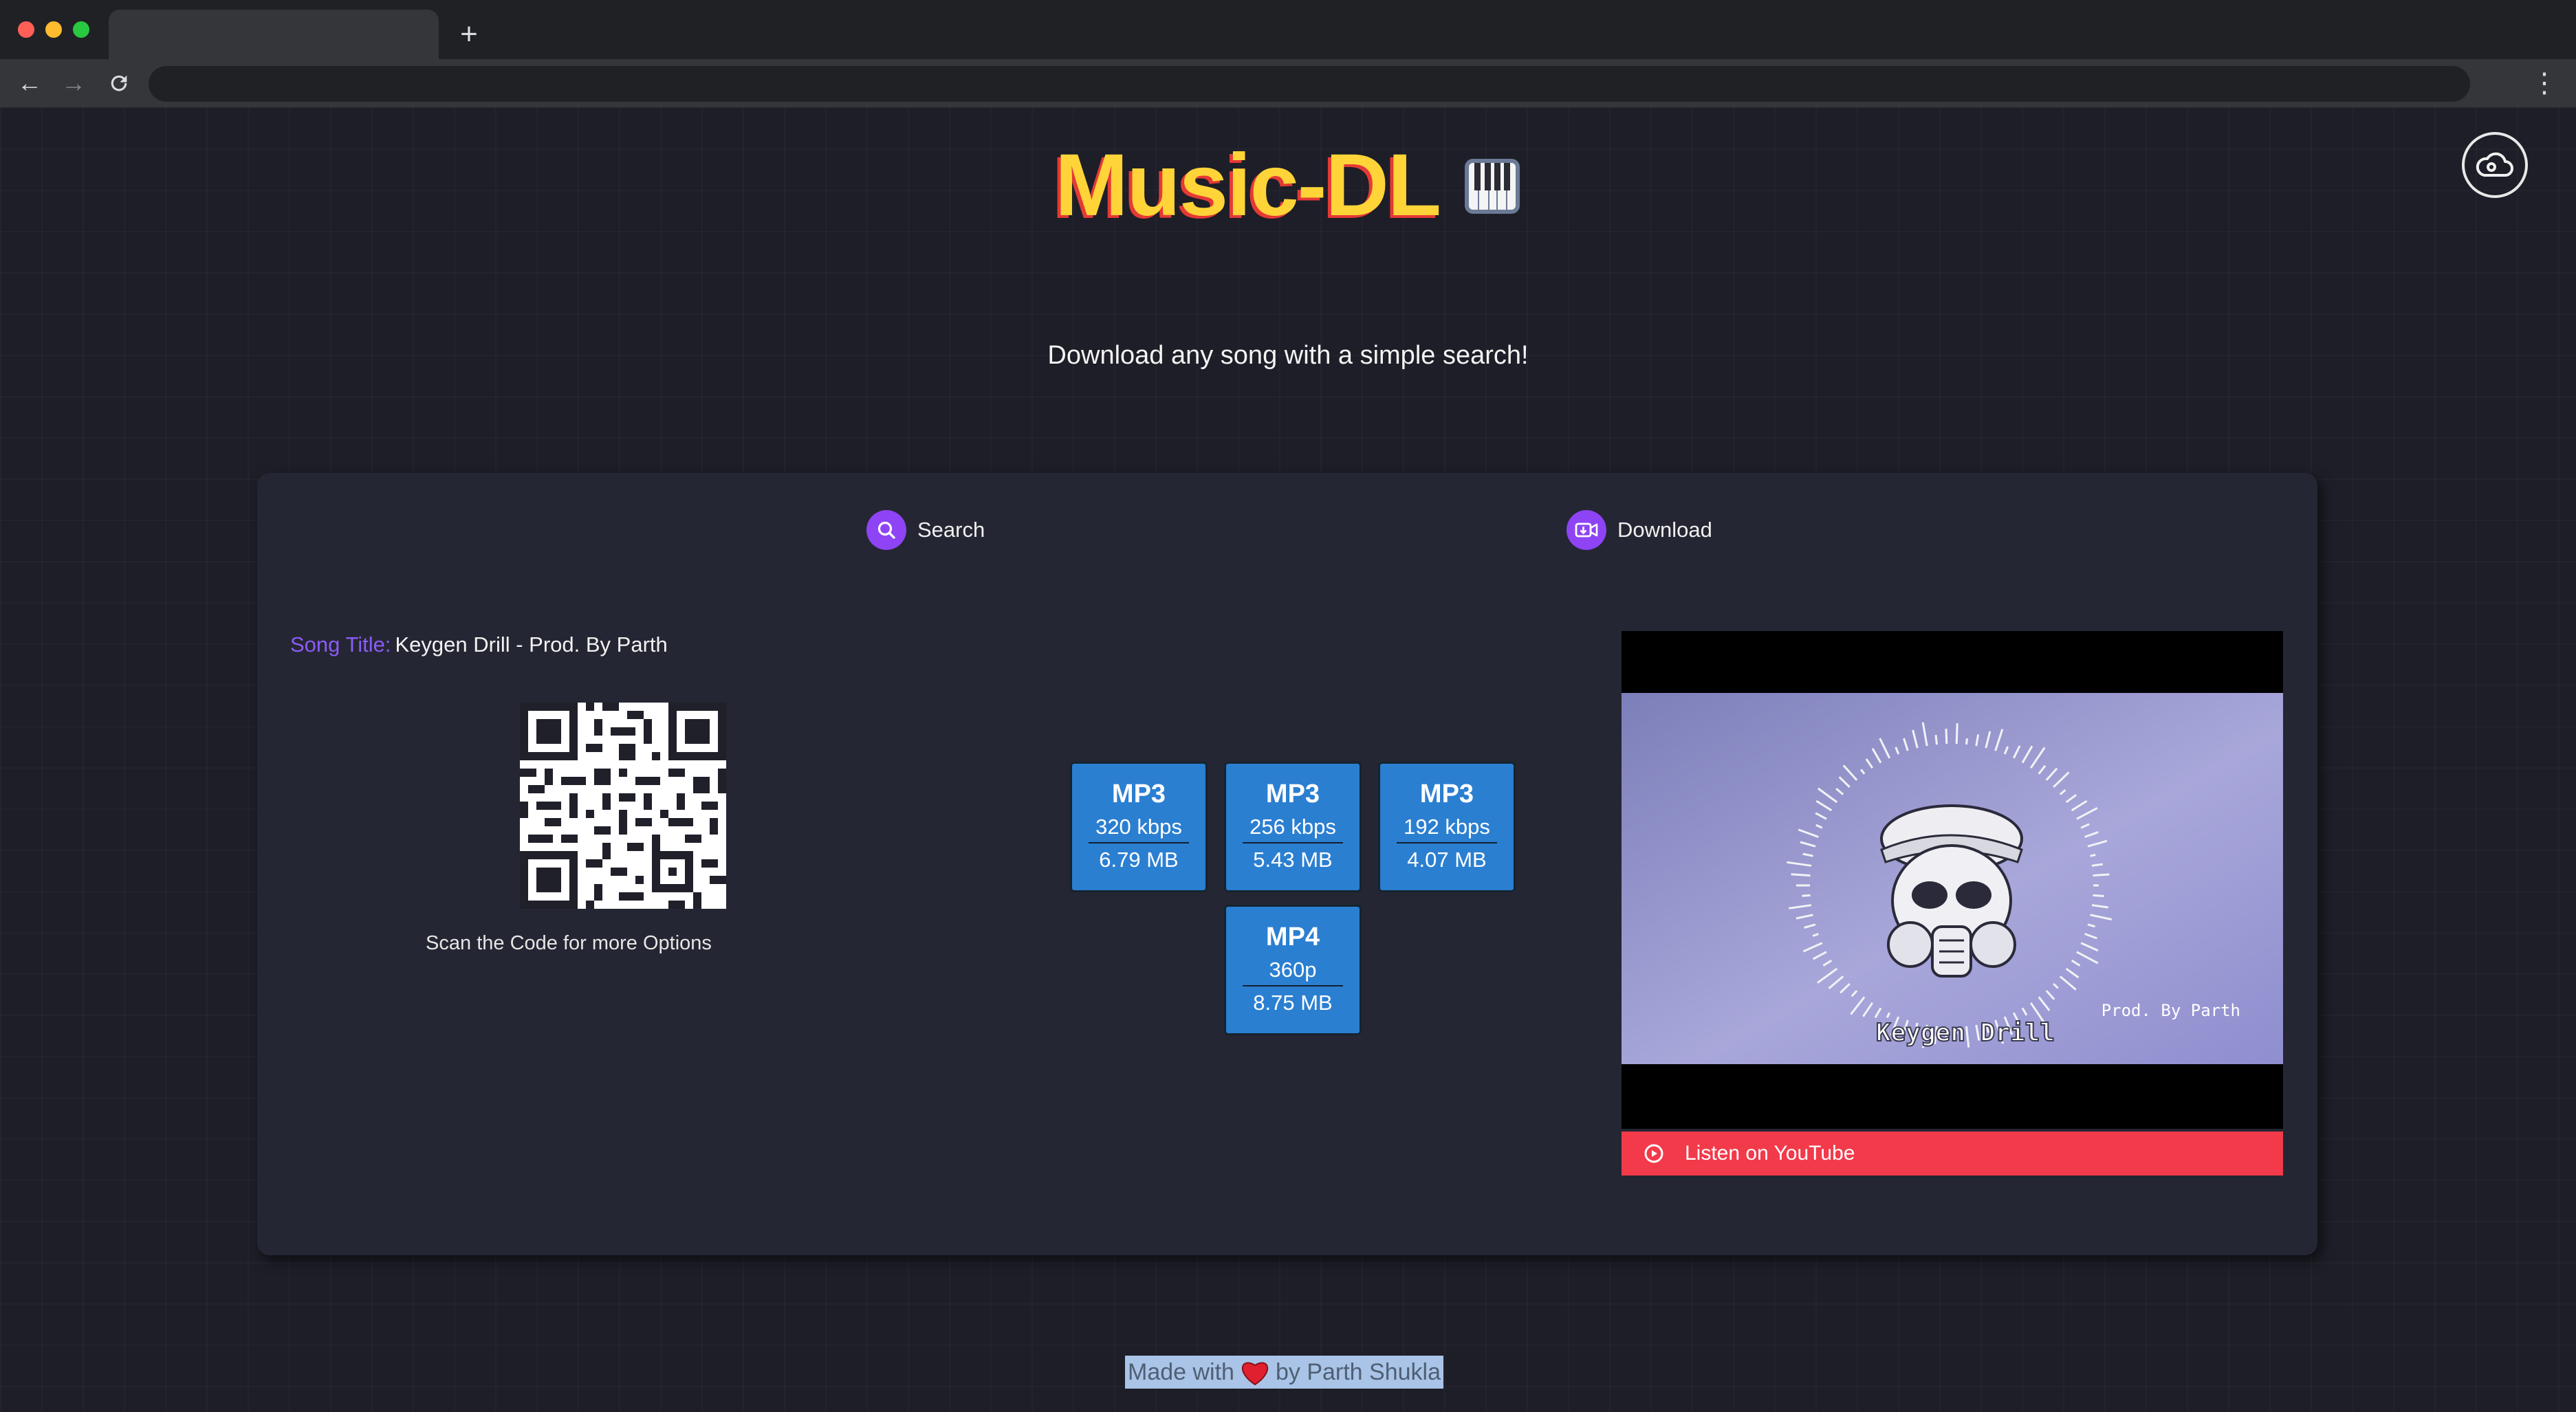  I want to click on footer: Made with by Parth Shukla, so click(1284, 1373).